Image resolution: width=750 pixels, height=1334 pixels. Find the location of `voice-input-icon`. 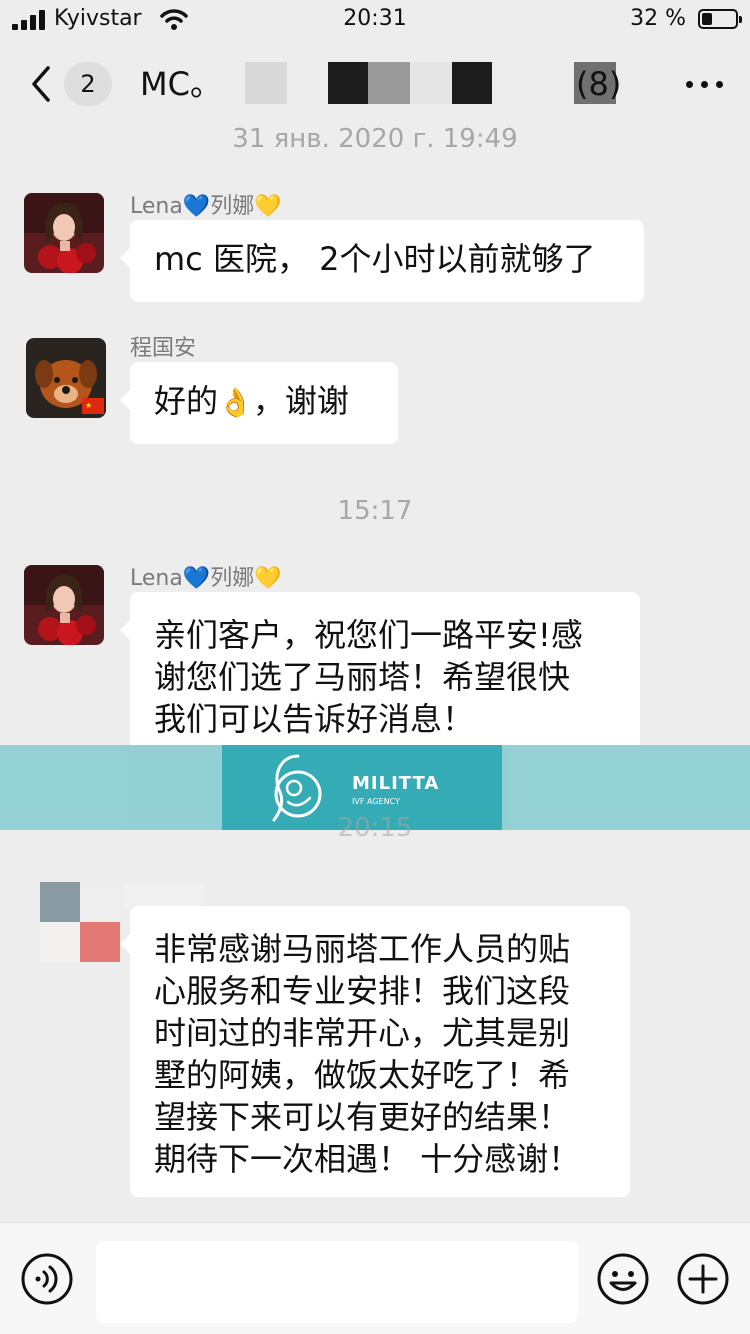

voice-input-icon is located at coordinates (47, 1279).